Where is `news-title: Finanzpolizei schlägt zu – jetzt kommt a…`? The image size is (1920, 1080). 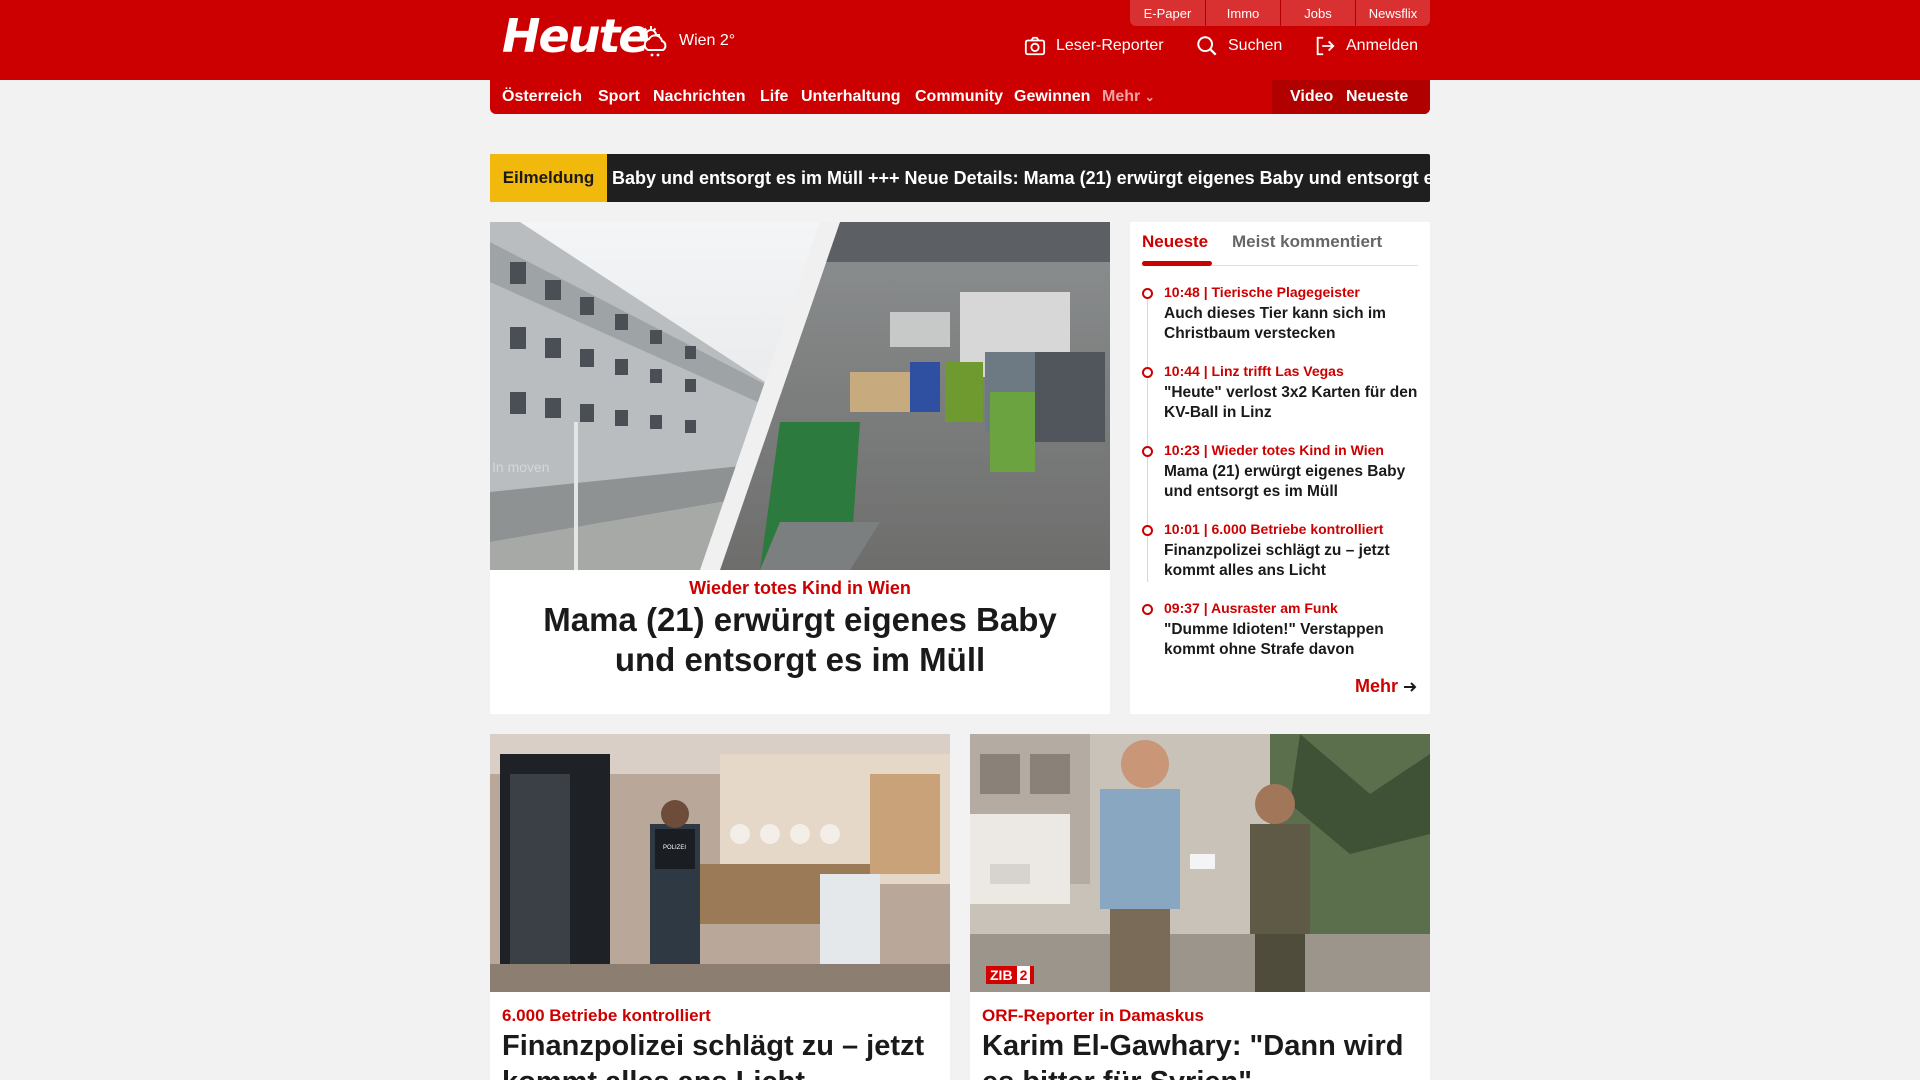
news-title: Finanzpolizei schlägt zu – jetzt kommt a… is located at coordinates (1293, 561).